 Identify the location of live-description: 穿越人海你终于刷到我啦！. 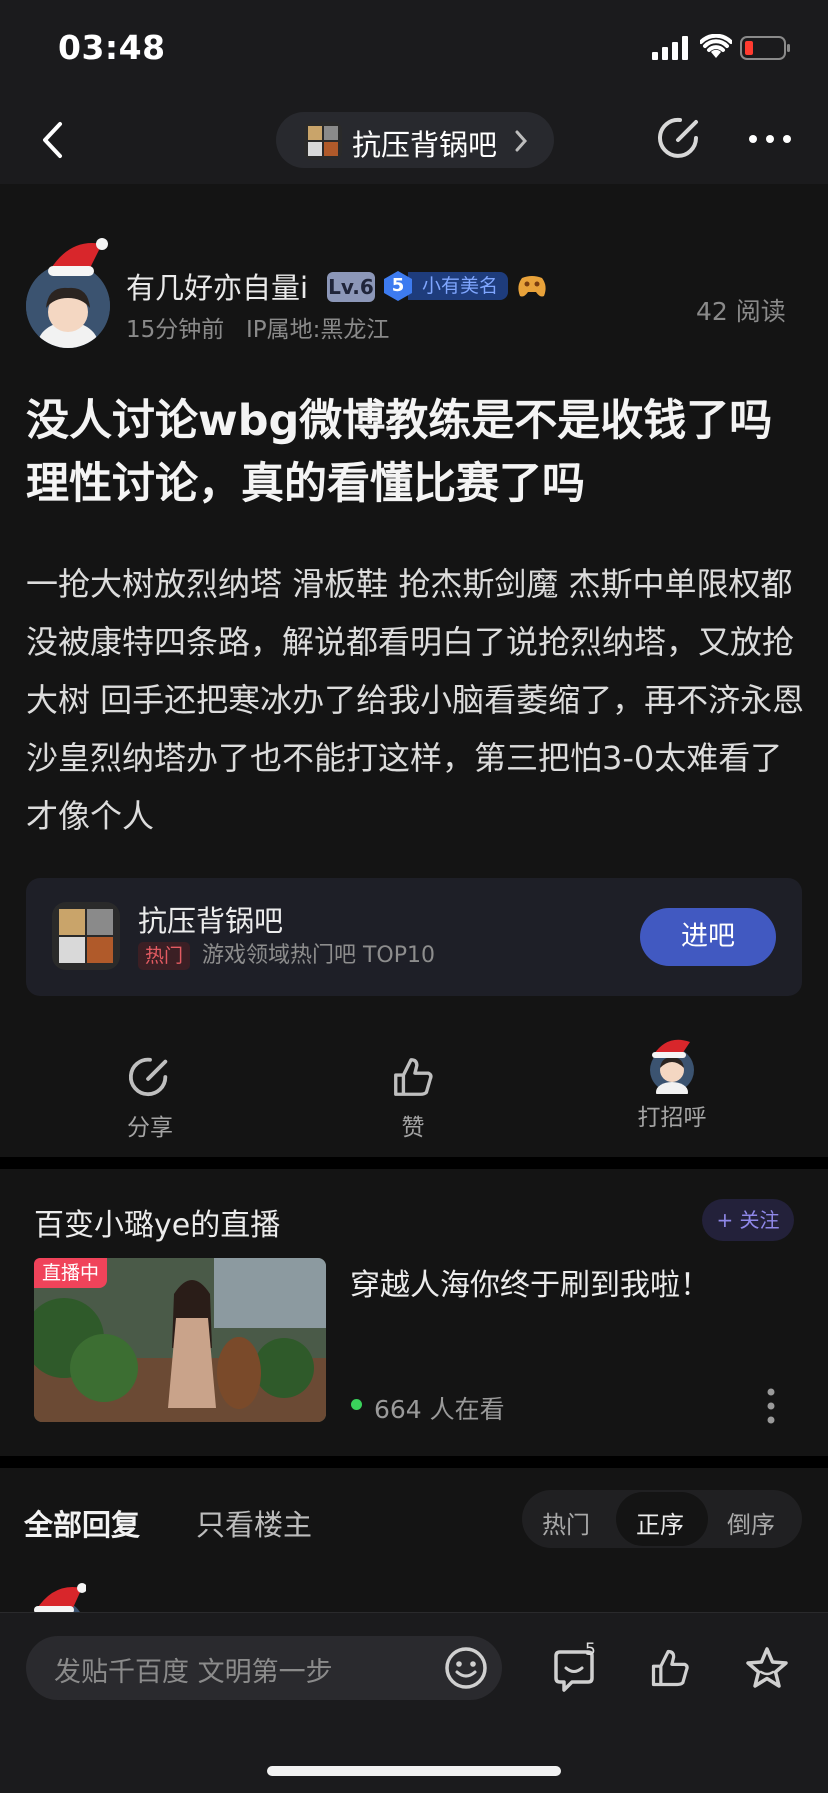
(530, 1282).